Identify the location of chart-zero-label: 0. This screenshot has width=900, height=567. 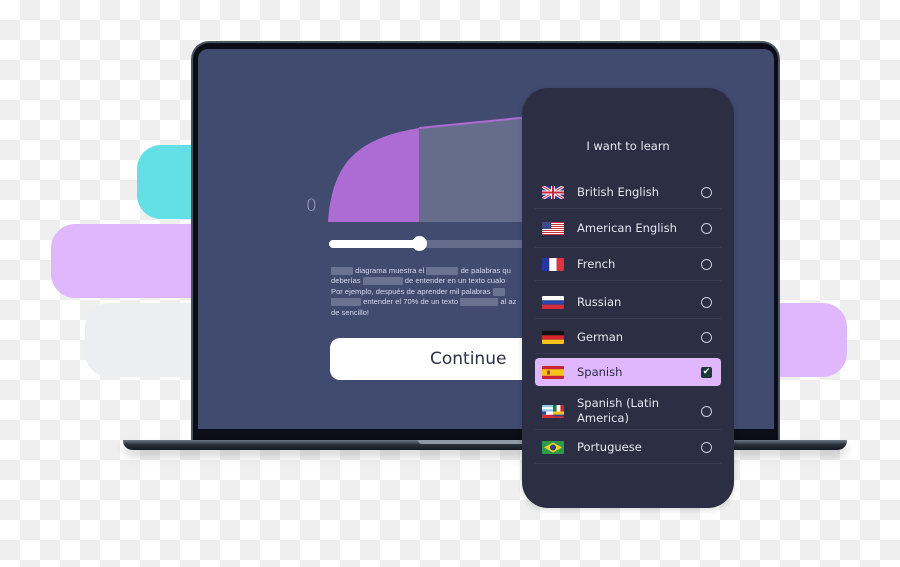
(311, 206).